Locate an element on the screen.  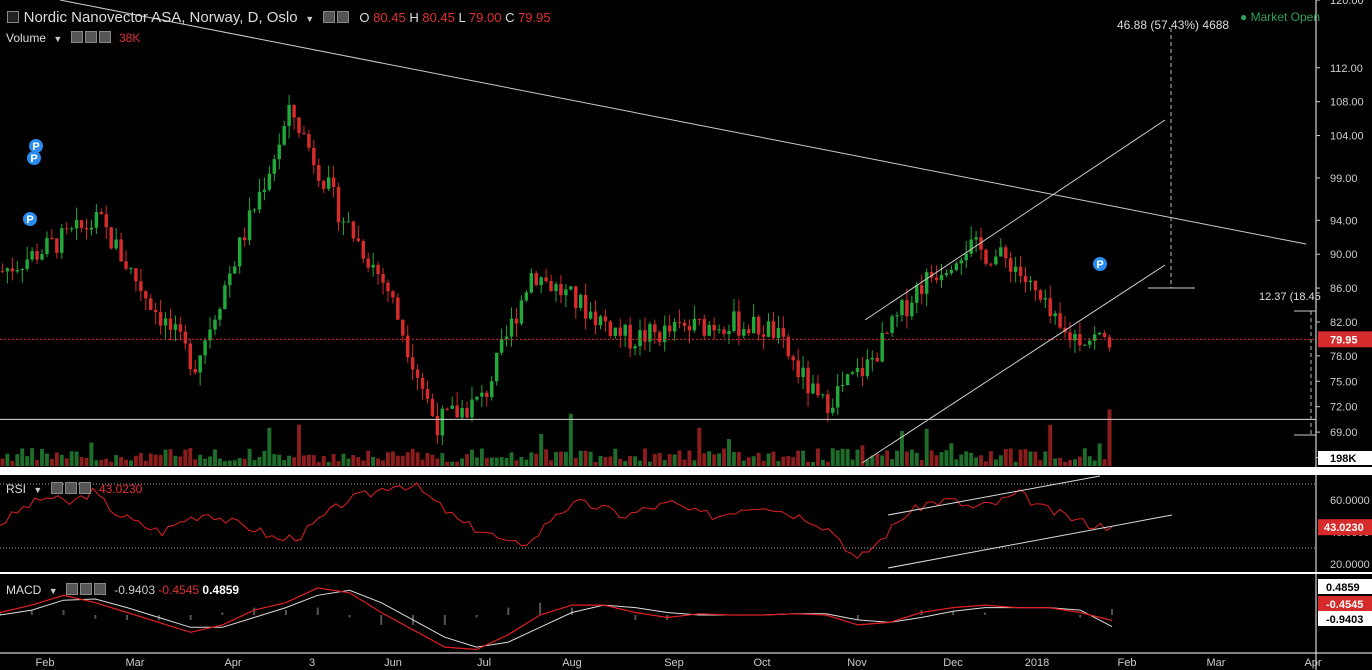
symbol-title: Nordic Nanovector ASA, Norway, D, Oslo is located at coordinates (161, 17).